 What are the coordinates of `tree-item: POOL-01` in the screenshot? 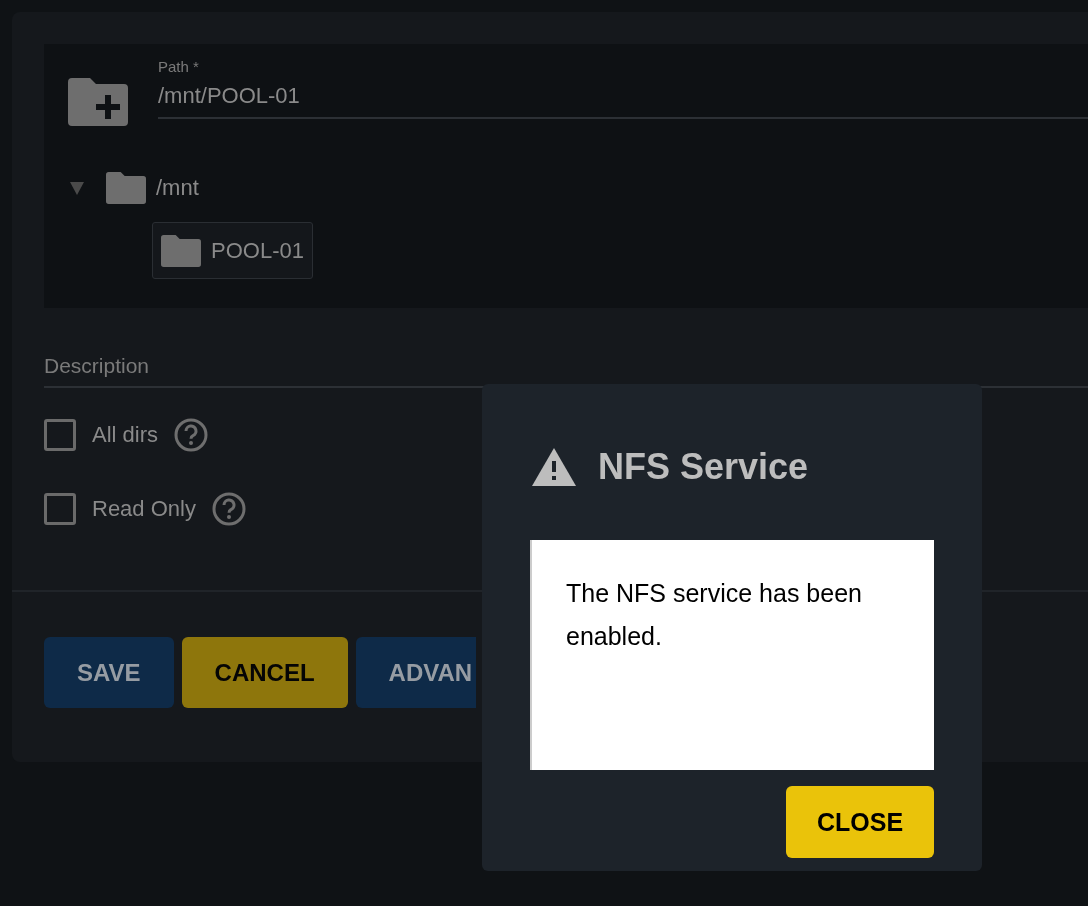 It's located at (232, 250).